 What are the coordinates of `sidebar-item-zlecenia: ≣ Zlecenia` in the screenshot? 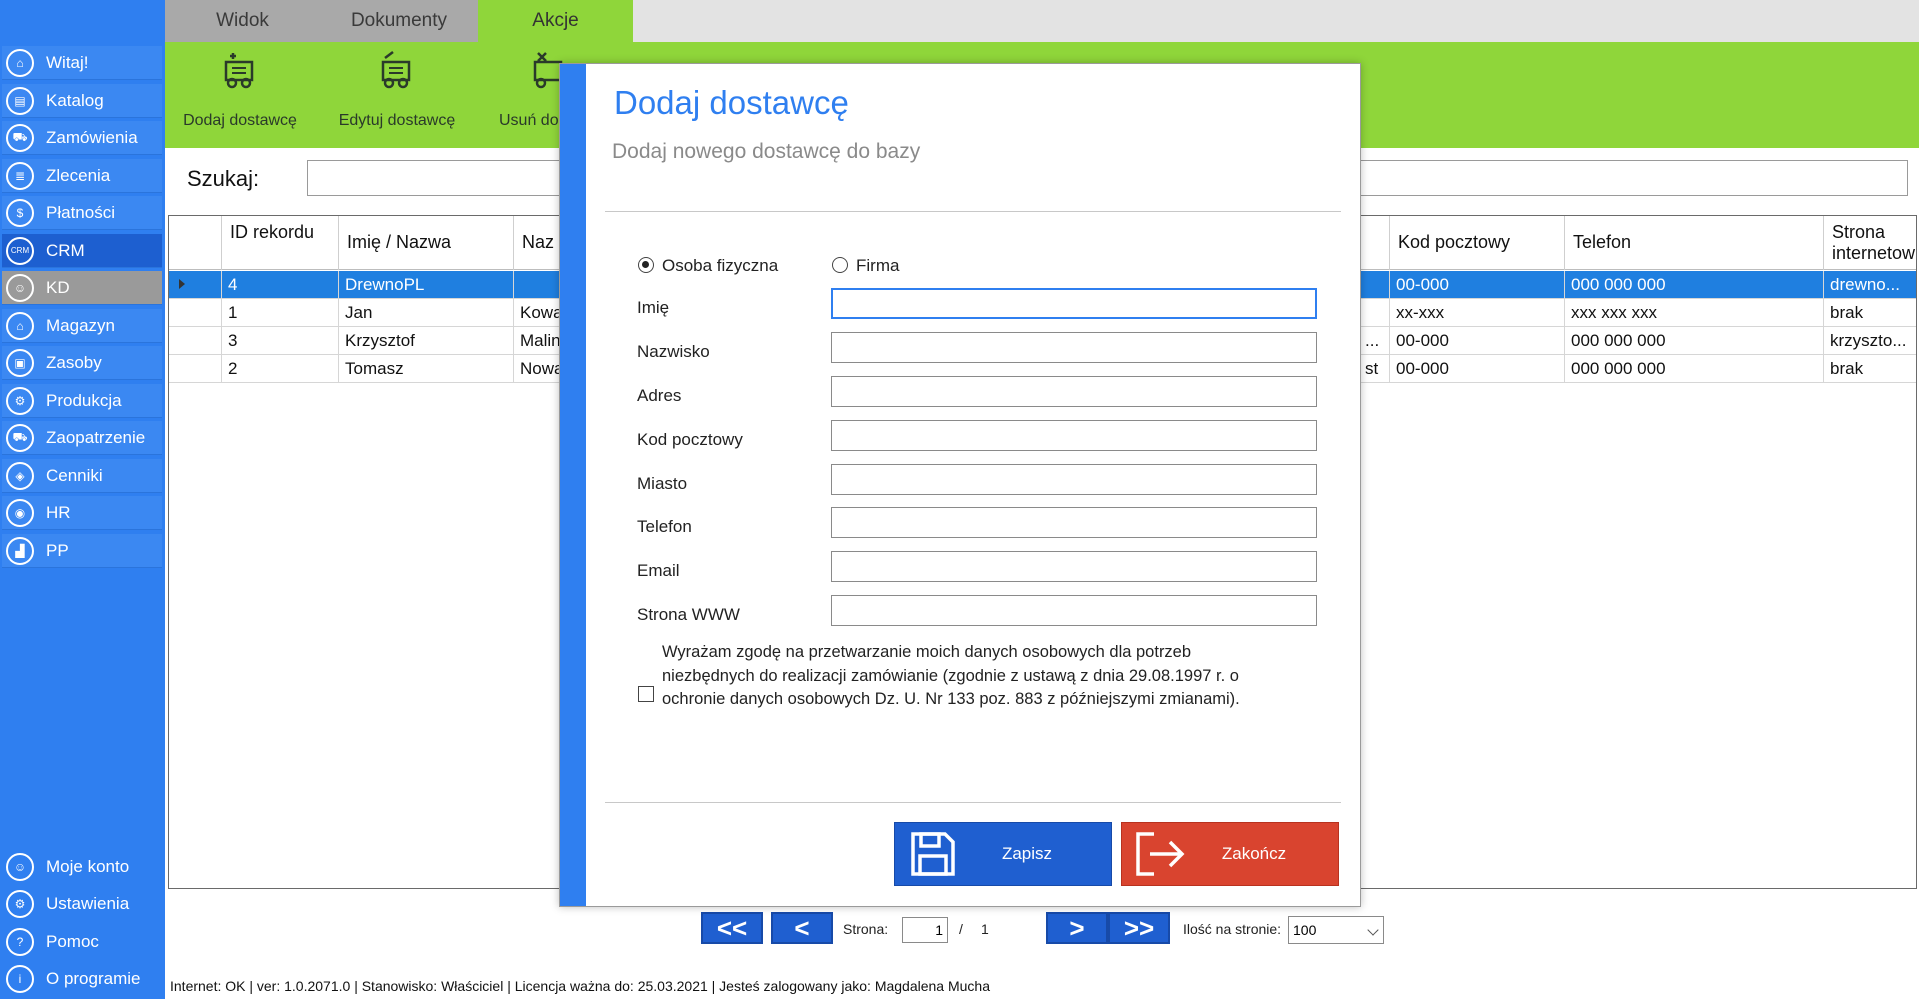 It's located at (82, 176).